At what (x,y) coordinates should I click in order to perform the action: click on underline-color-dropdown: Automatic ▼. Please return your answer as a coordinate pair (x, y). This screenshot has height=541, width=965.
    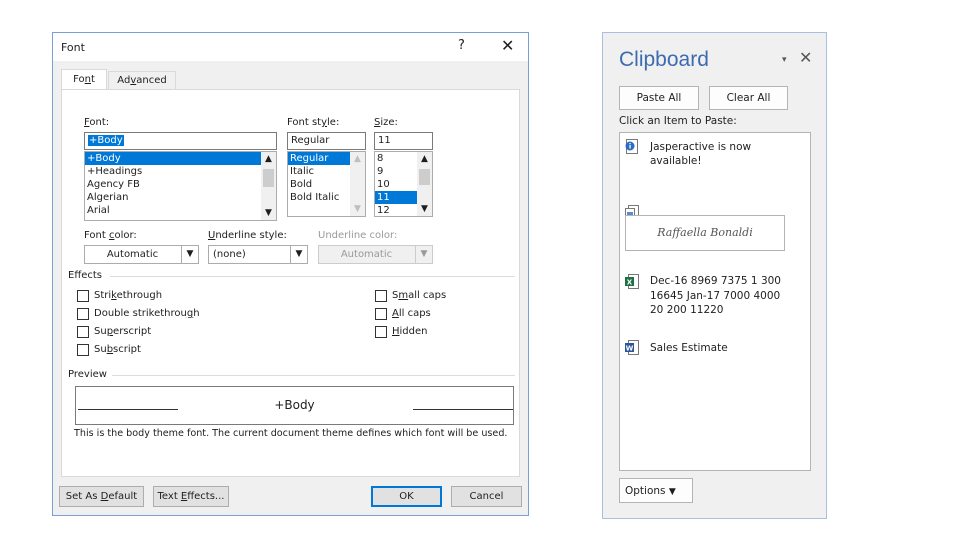
    Looking at the image, I should click on (375, 254).